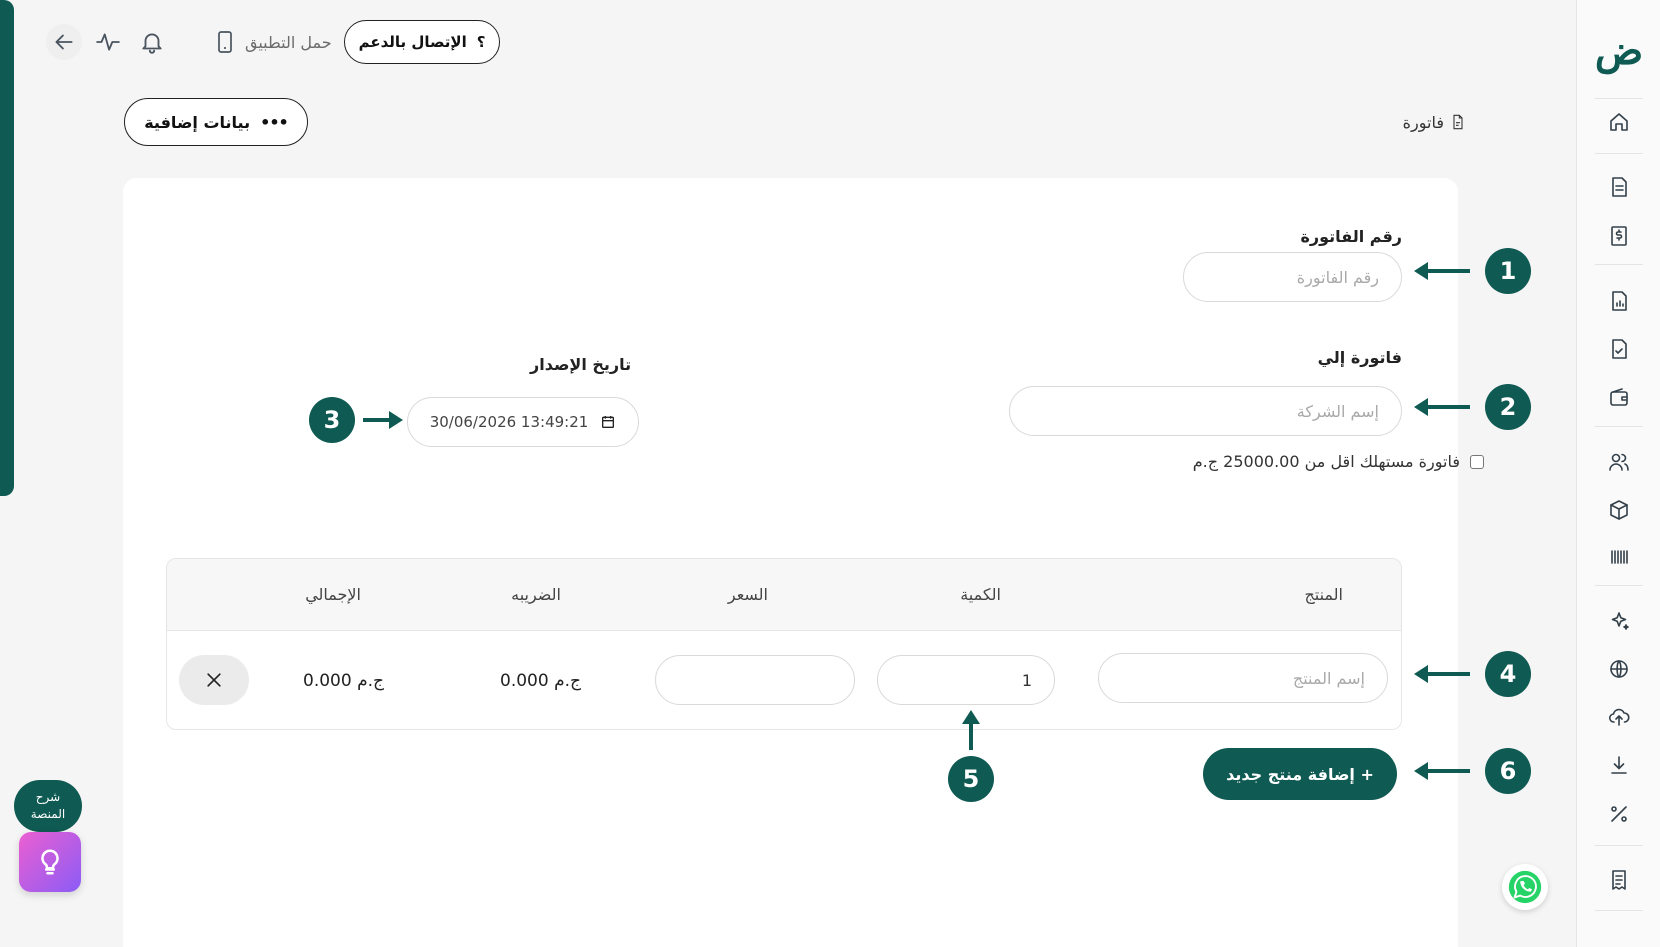  What do you see at coordinates (1619, 510) in the screenshot?
I see `box-icon` at bounding box center [1619, 510].